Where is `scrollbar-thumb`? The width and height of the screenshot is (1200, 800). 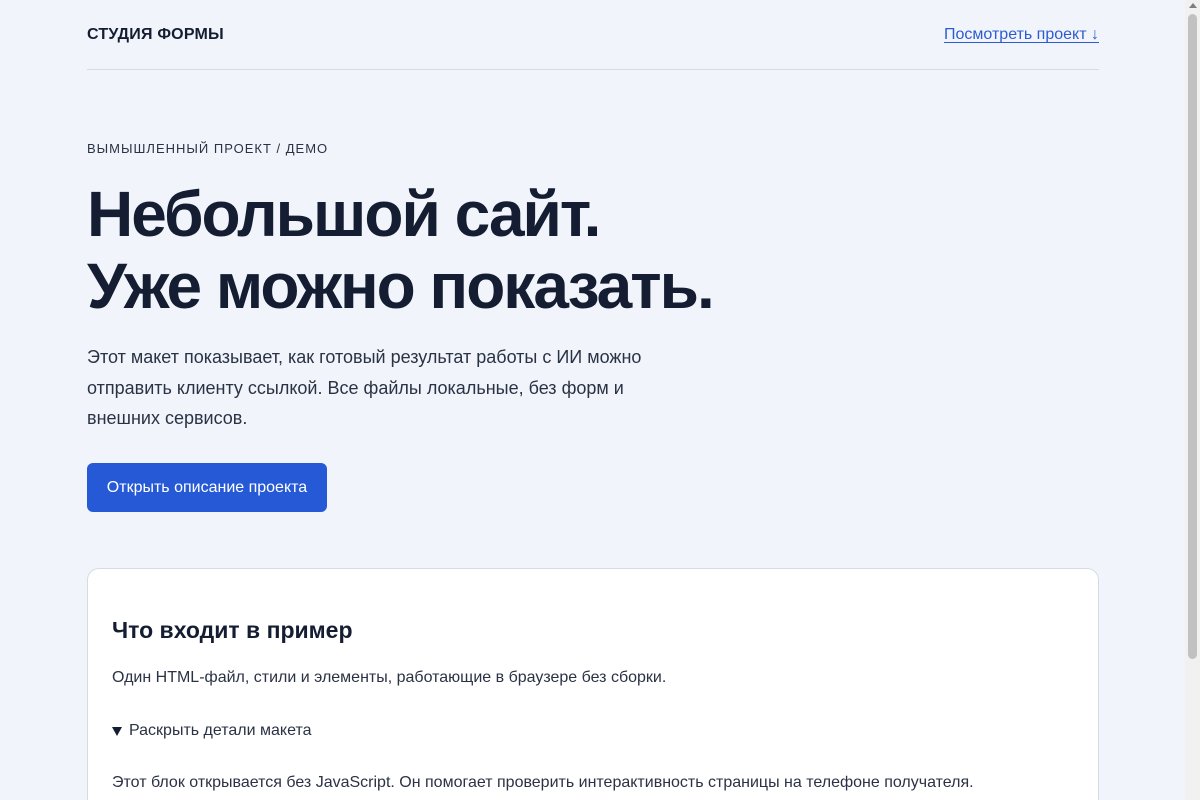 scrollbar-thumb is located at coordinates (1192, 336).